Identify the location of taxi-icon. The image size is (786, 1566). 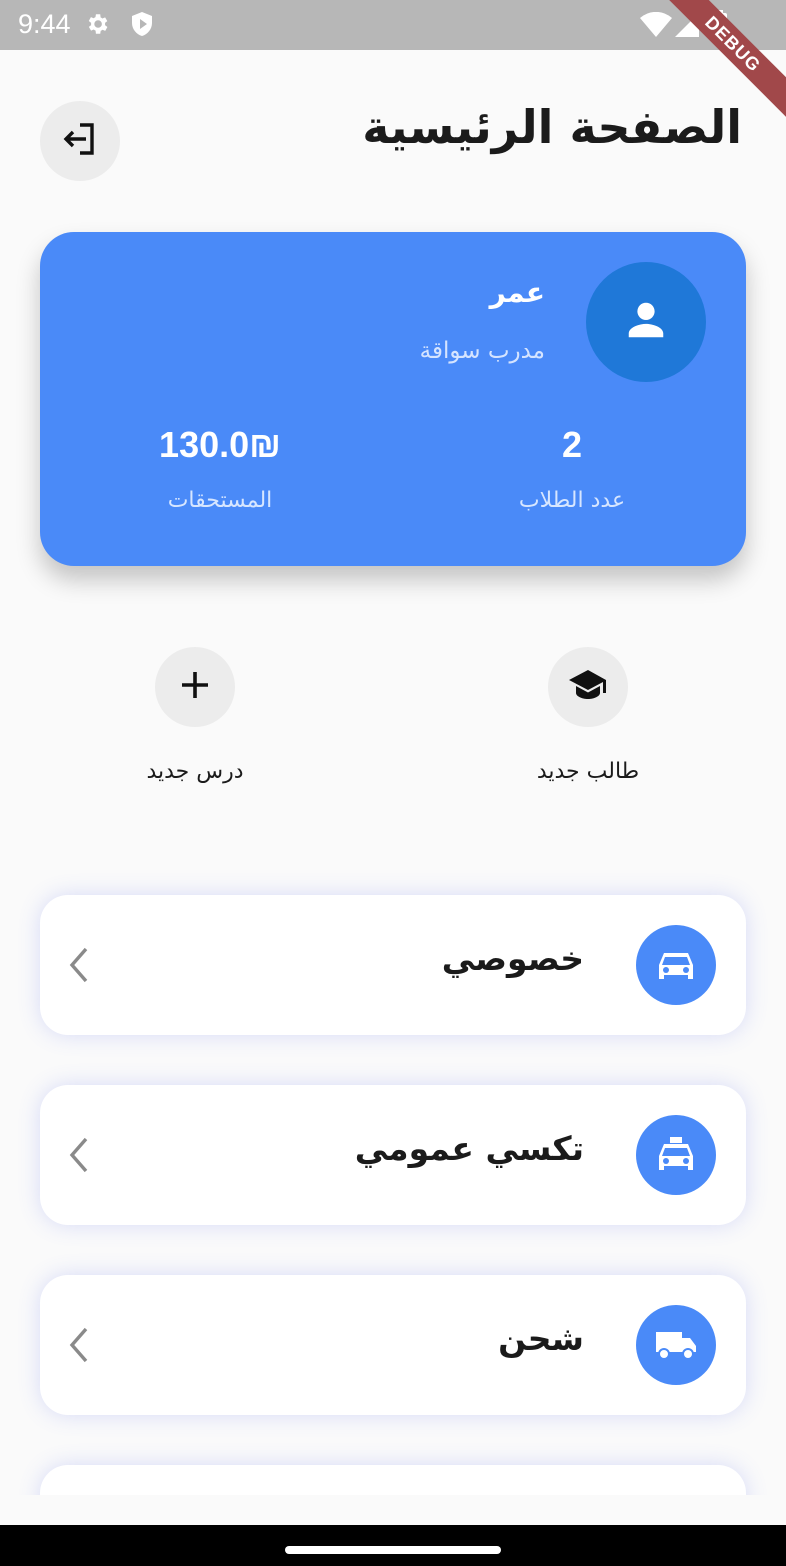
(676, 1155).